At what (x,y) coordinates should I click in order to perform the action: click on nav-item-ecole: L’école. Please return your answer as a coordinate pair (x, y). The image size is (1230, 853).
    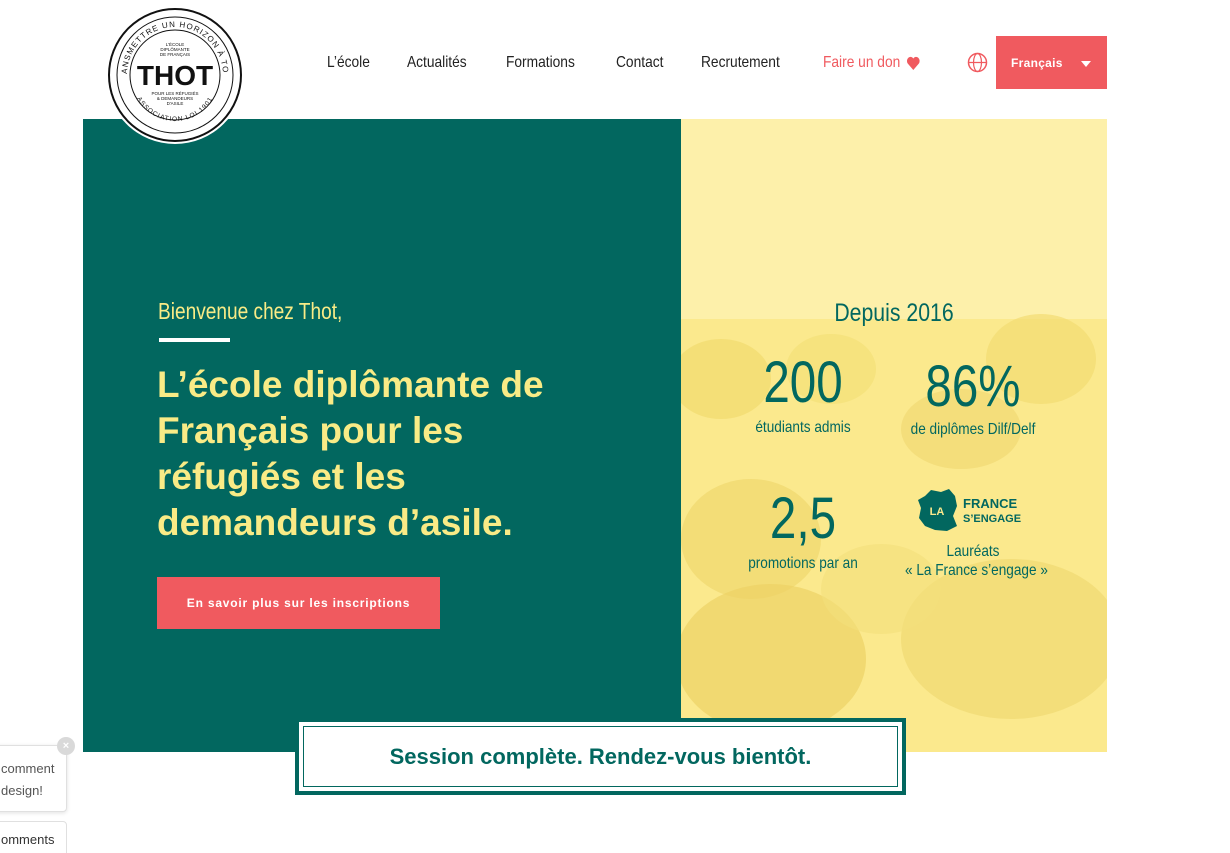
    Looking at the image, I should click on (348, 63).